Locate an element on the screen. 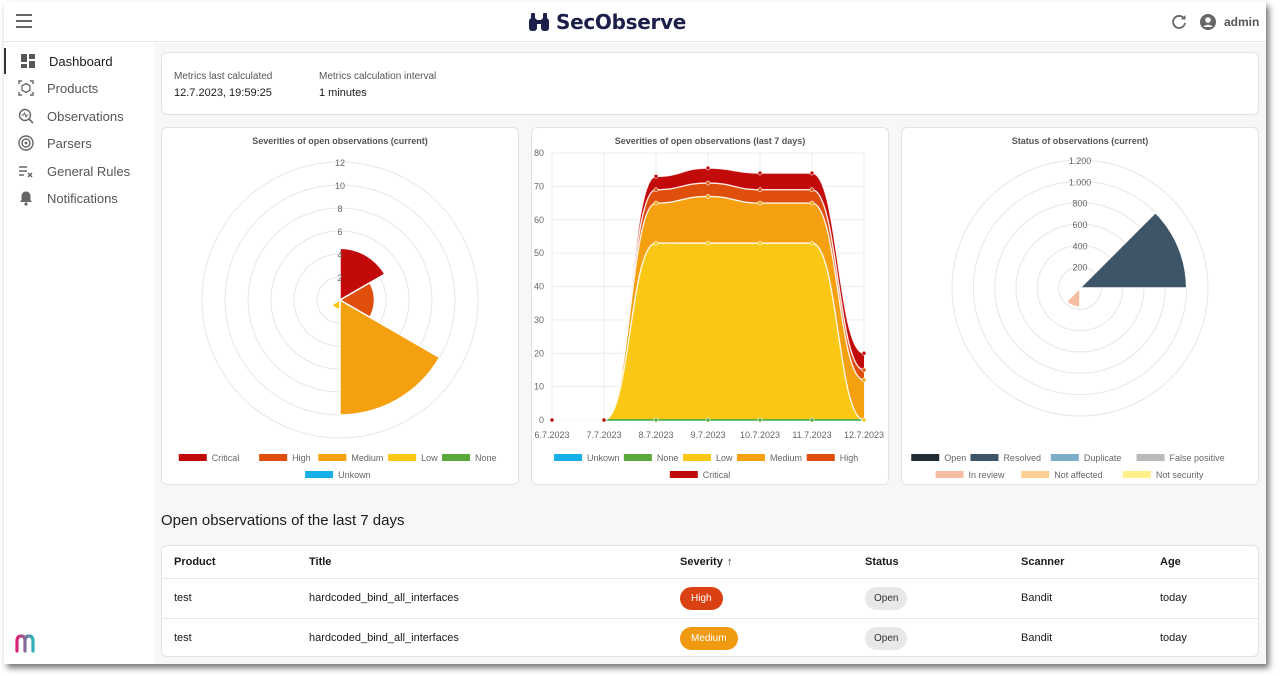  sidebar-item-label: Dashboard is located at coordinates (81, 61).